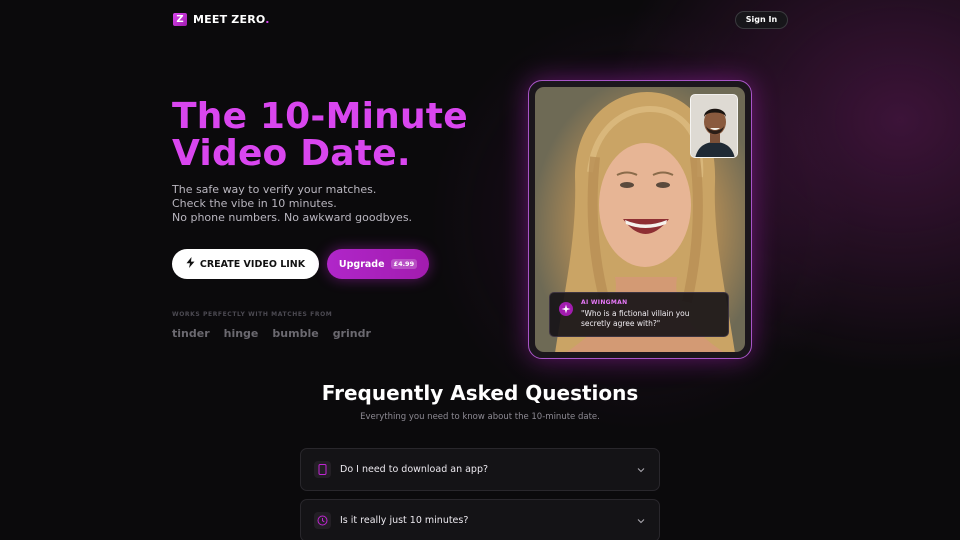 The image size is (960, 540). I want to click on logo: Z MEET ZERO., so click(221, 19).